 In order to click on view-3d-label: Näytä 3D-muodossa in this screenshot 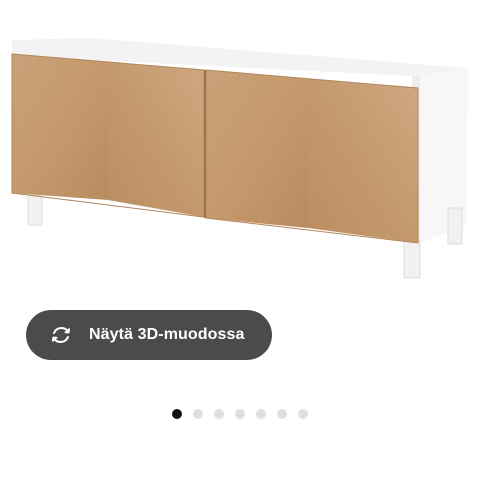, I will do `click(167, 334)`.